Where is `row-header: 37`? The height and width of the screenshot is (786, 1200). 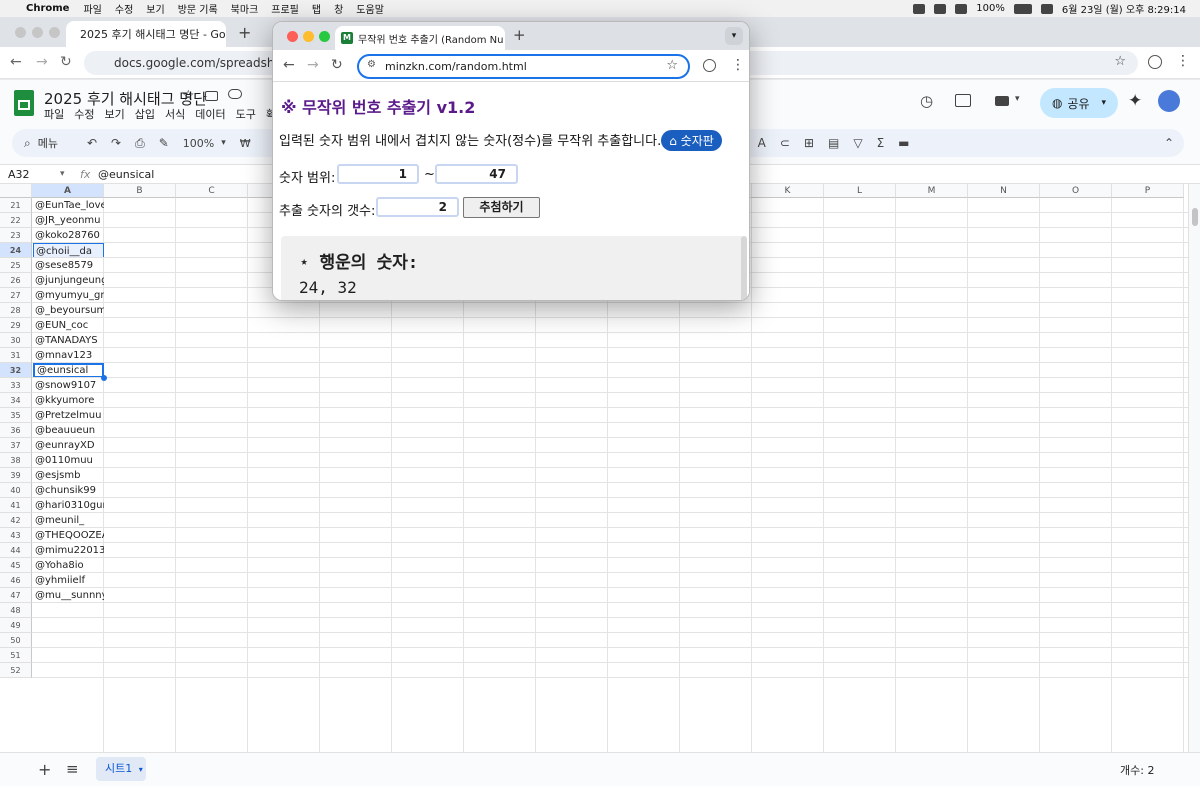
row-header: 37 is located at coordinates (16, 445).